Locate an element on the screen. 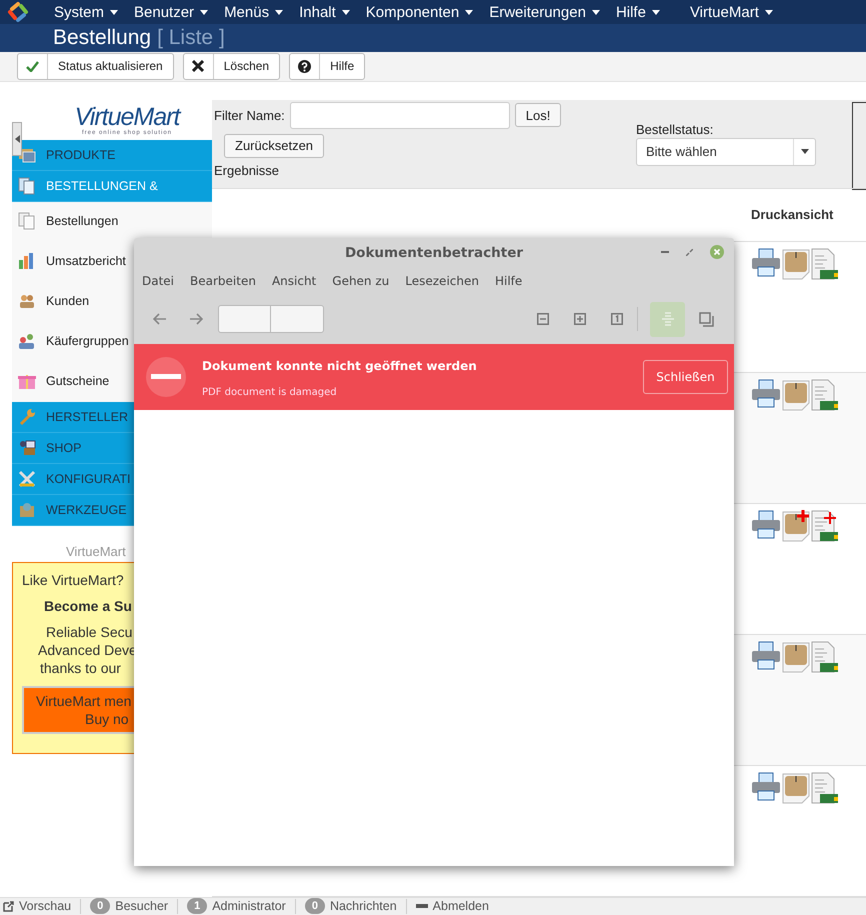 The width and height of the screenshot is (866, 915). external-link-icon is located at coordinates (8, 906).